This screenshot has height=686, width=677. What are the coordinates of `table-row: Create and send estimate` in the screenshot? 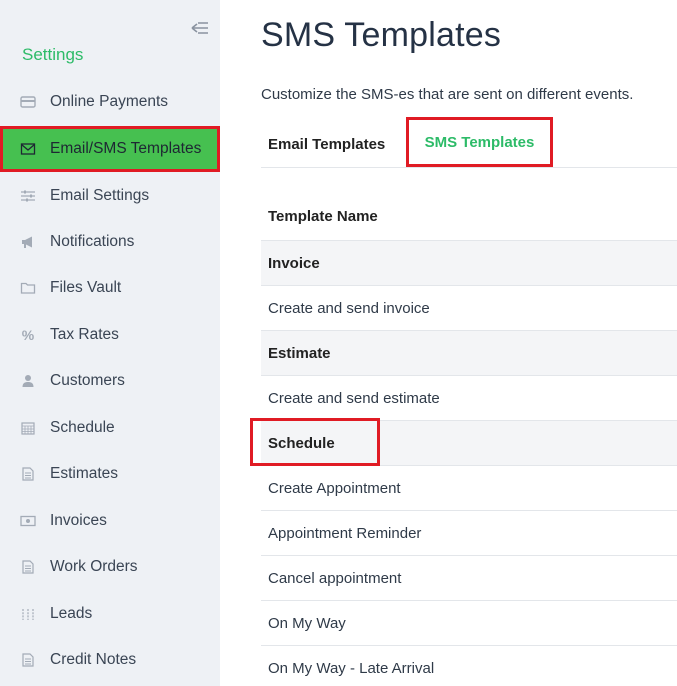 It's located at (469, 398).